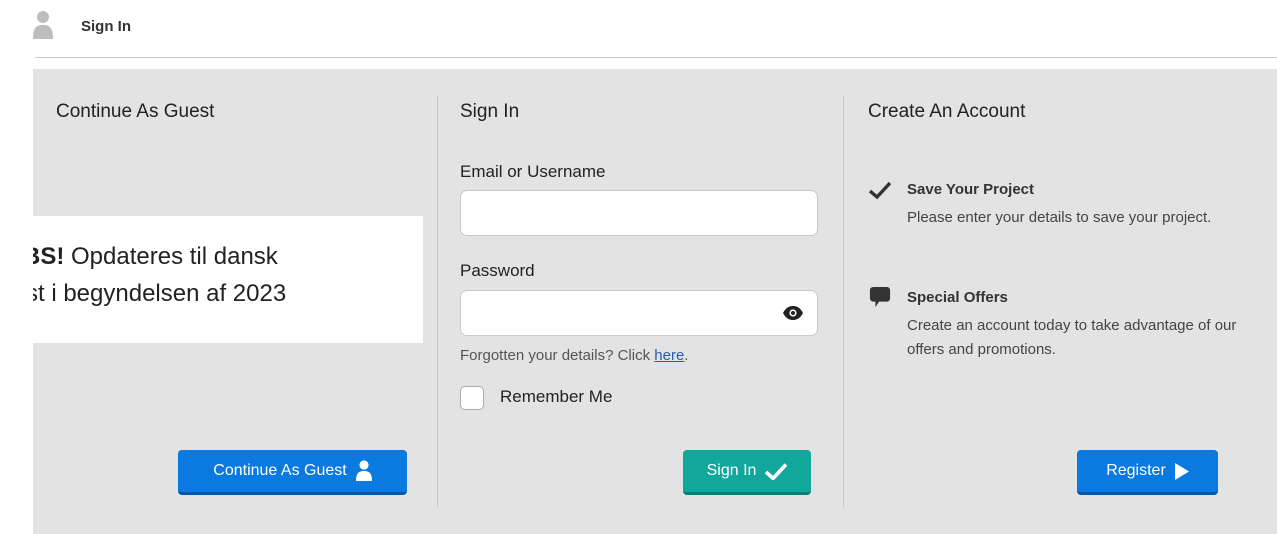 This screenshot has width=1277, height=534. I want to click on forgot-details-link: here, so click(669, 355).